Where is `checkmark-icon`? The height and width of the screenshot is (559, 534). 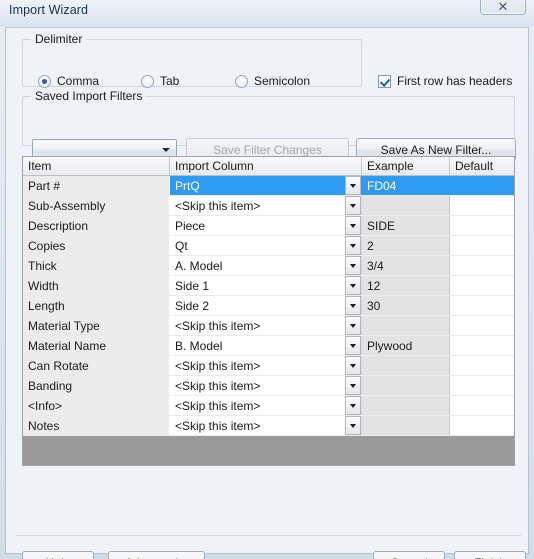 checkmark-icon is located at coordinates (384, 81).